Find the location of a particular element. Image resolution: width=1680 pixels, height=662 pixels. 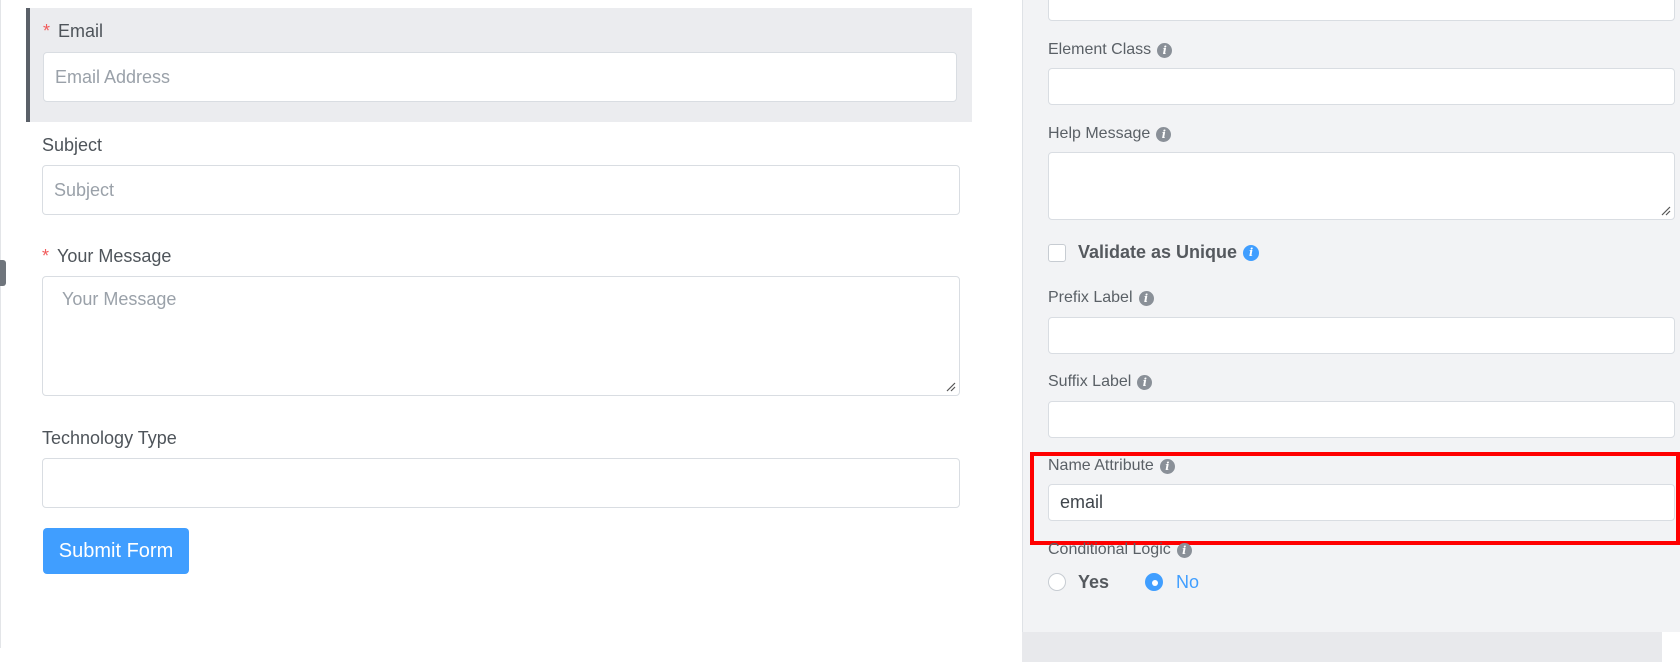

email-label: * Email is located at coordinates (73, 31).